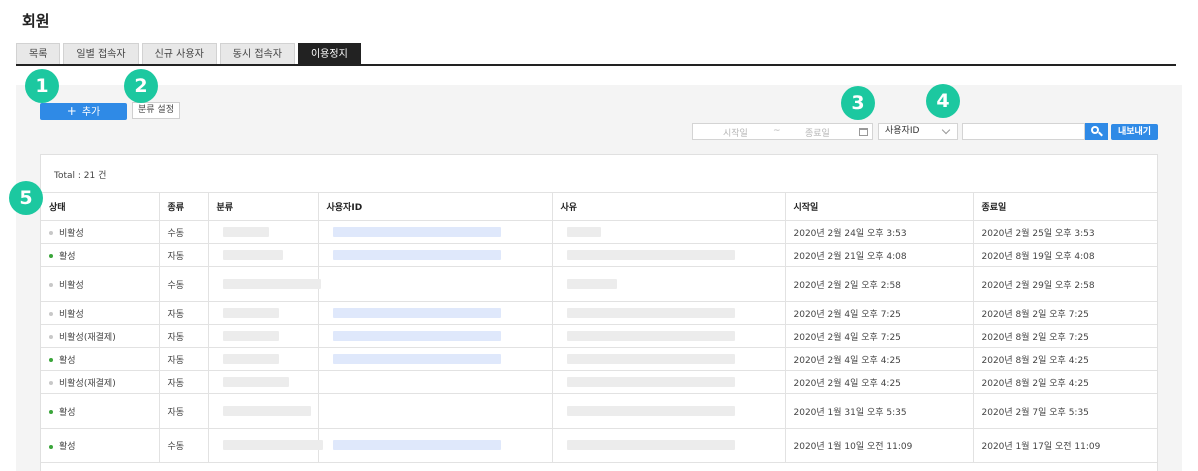 The image size is (1198, 471). What do you see at coordinates (1134, 132) in the screenshot?
I see `export-button: 내보내기` at bounding box center [1134, 132].